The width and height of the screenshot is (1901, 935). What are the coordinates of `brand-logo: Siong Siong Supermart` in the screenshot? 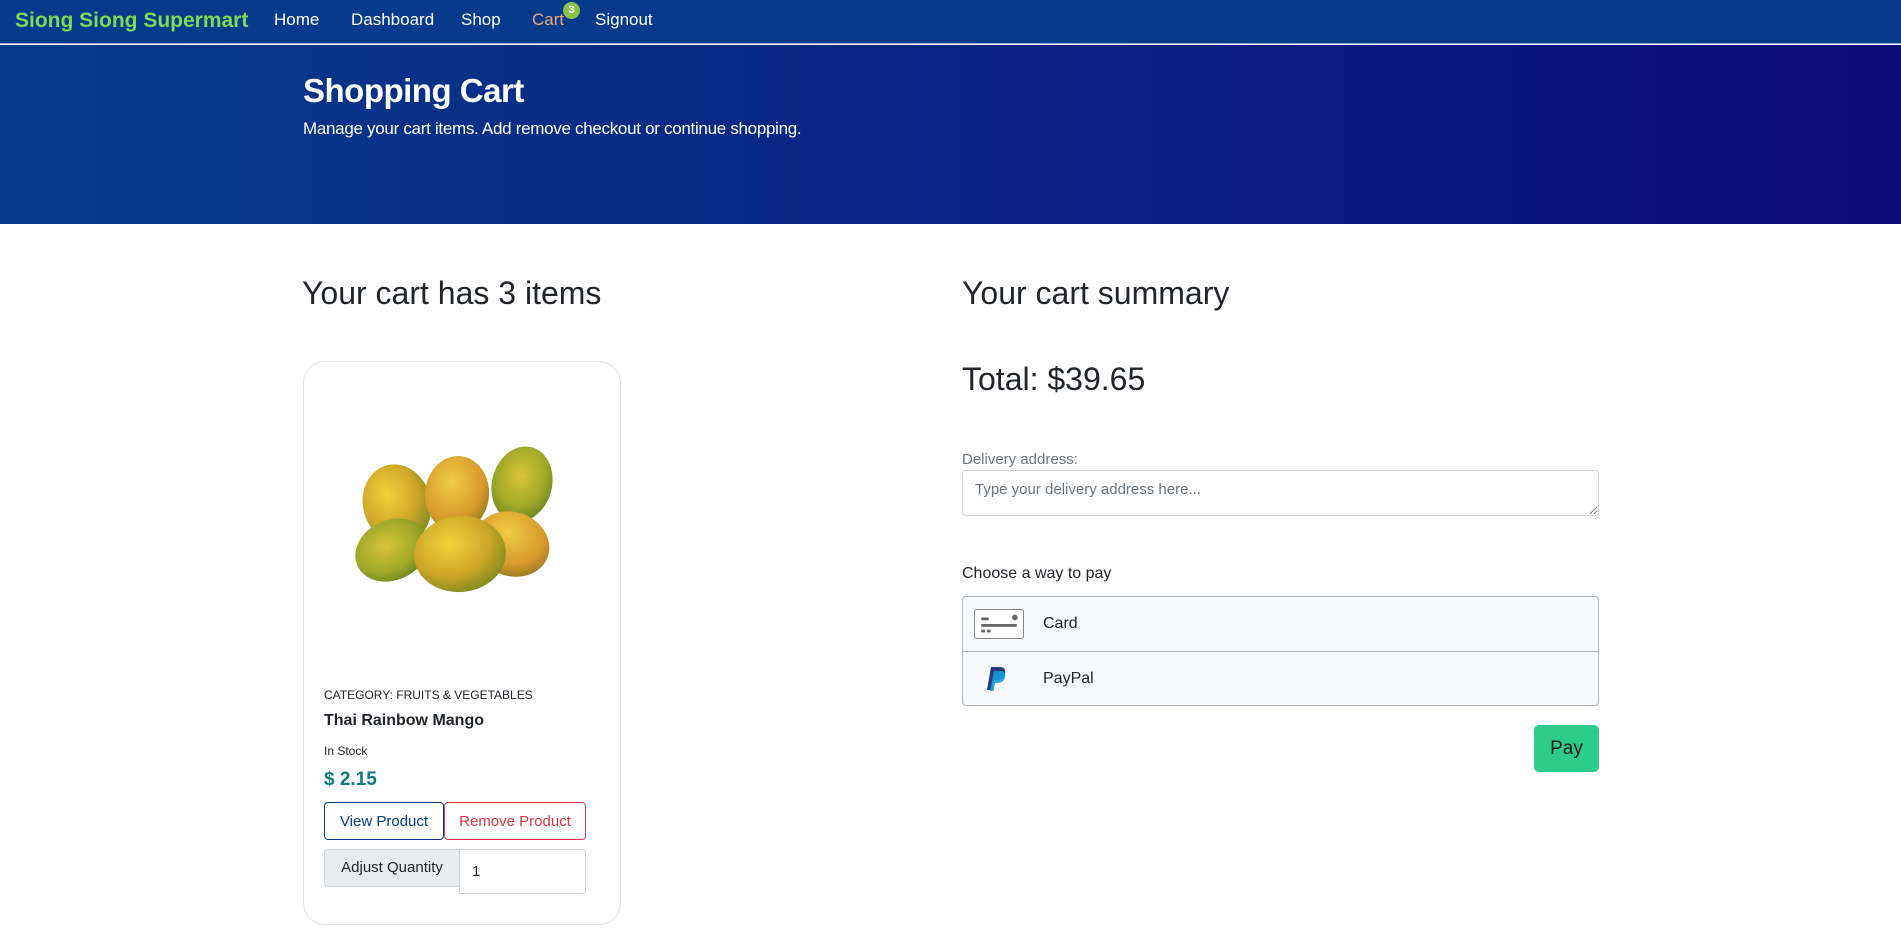 It's located at (131, 21).